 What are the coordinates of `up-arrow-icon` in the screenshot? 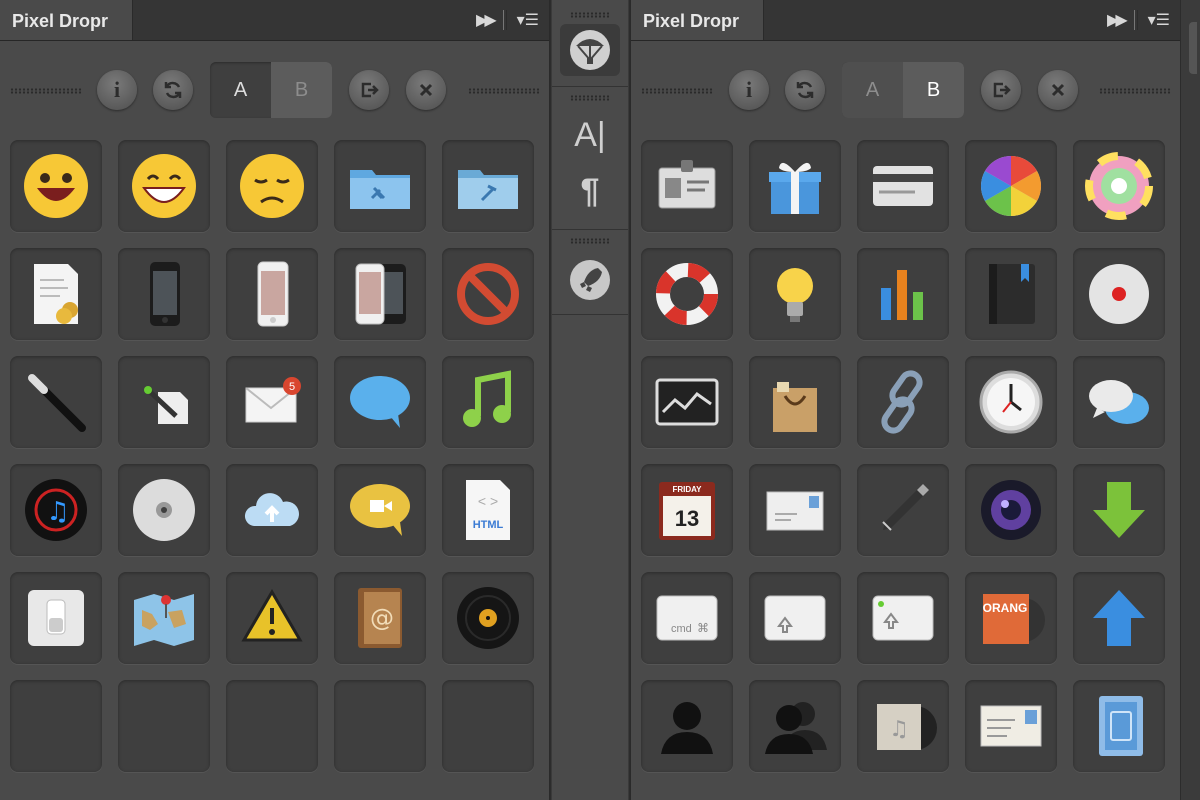 It's located at (1119, 618).